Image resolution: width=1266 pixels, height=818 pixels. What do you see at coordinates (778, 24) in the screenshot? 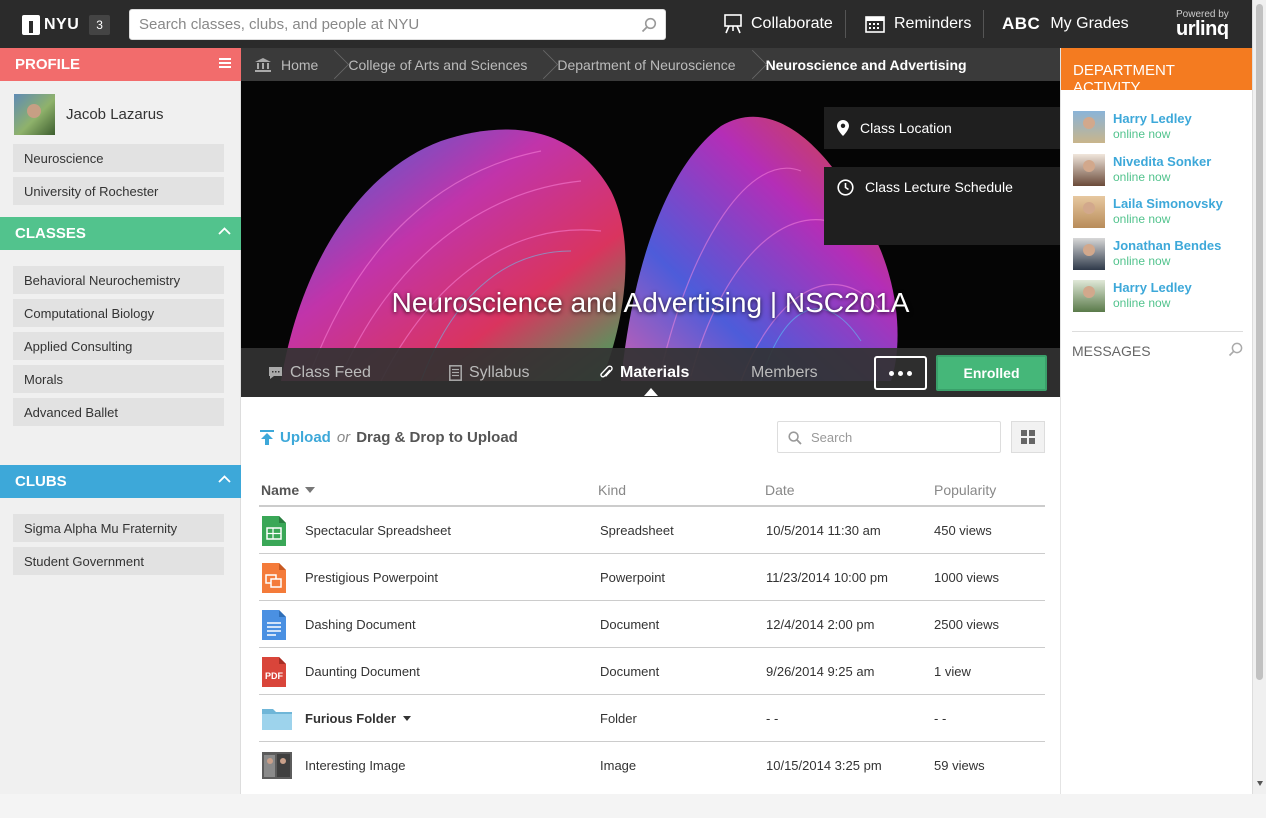
I see `nav-collaborate: Collaborate` at bounding box center [778, 24].